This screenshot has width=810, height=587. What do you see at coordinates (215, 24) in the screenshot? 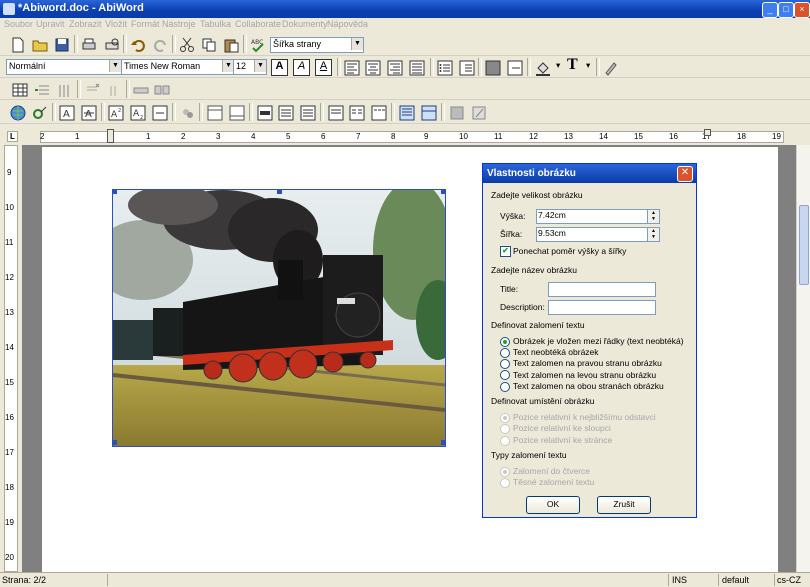
I see `menu-tabulka: Tabulka` at bounding box center [215, 24].